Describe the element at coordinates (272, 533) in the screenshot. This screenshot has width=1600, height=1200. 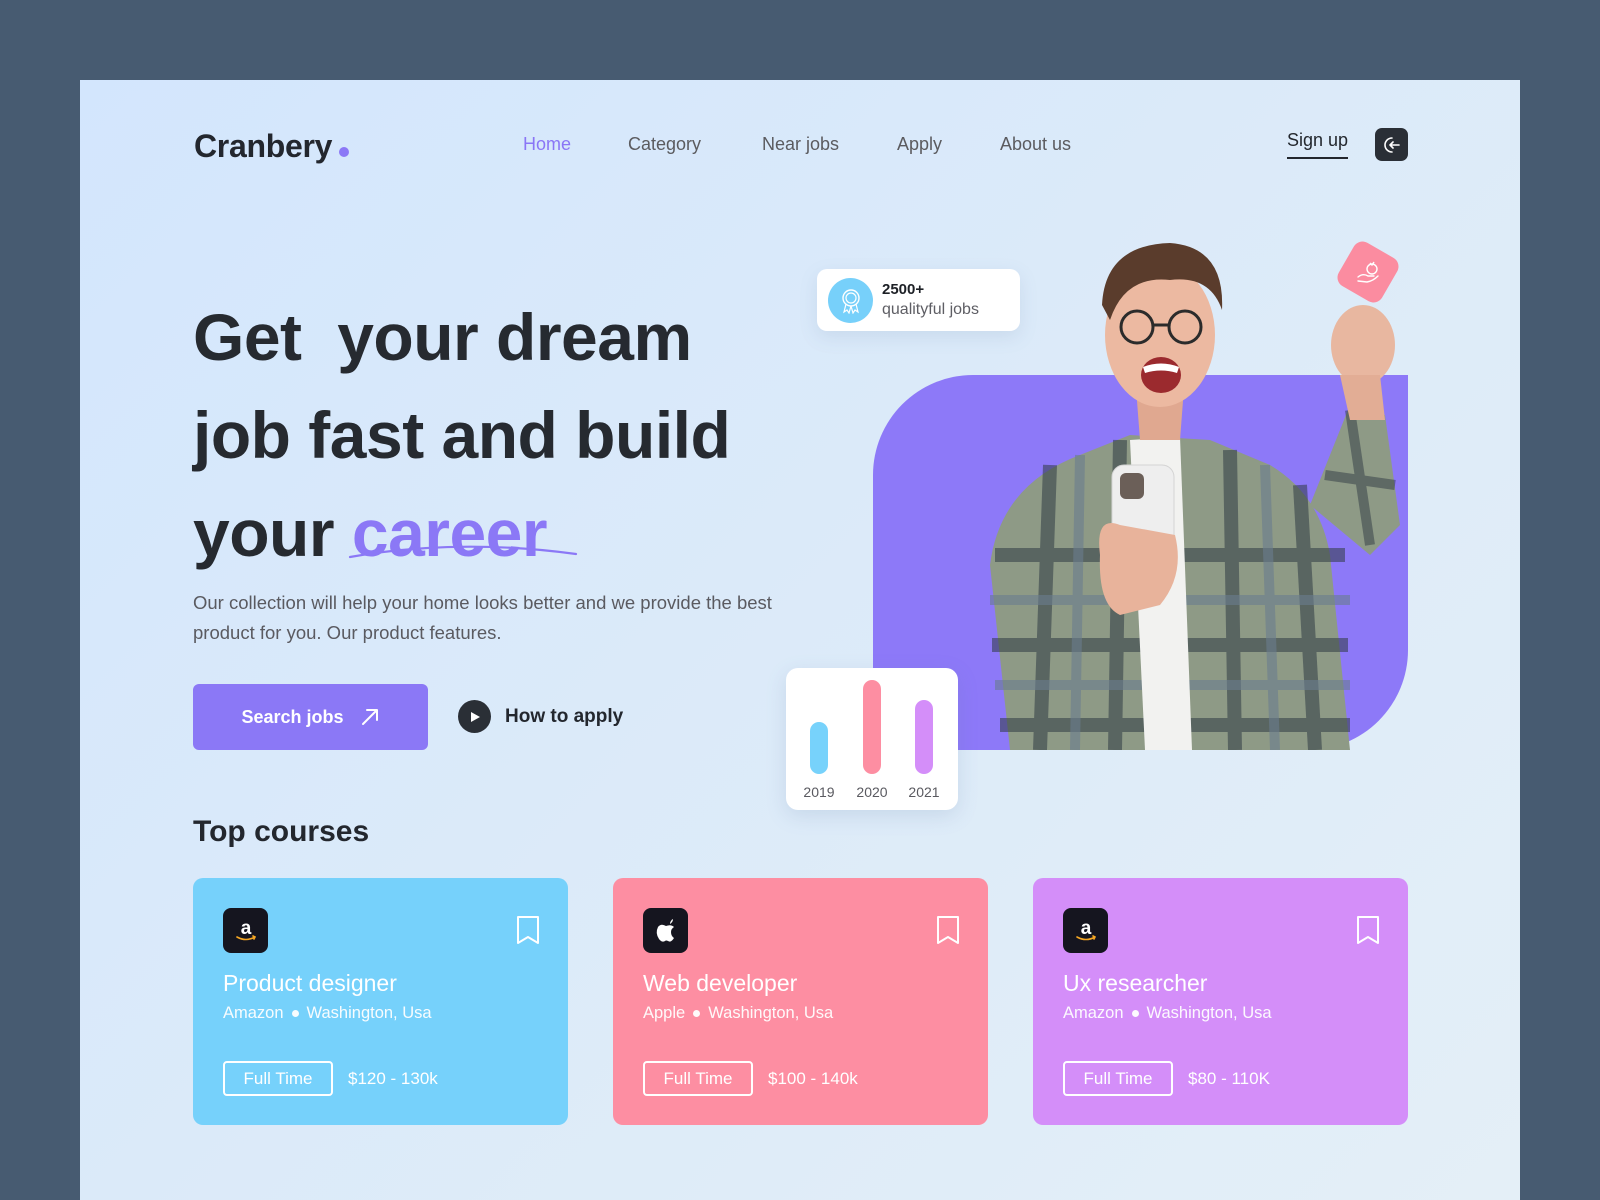
I see `headline-plain: your` at that location.